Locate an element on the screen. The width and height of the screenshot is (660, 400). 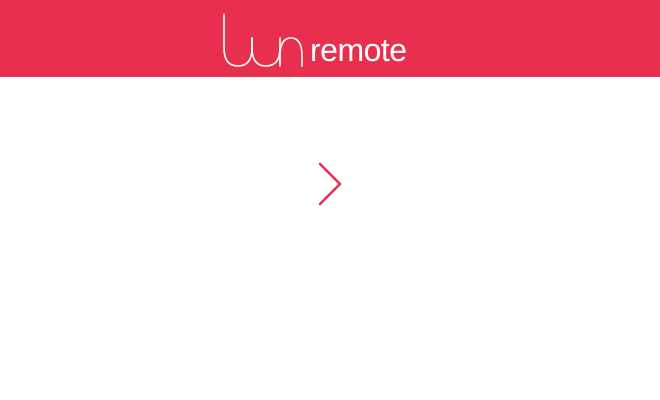
lun-logo-mark: lun is located at coordinates (263, 40).